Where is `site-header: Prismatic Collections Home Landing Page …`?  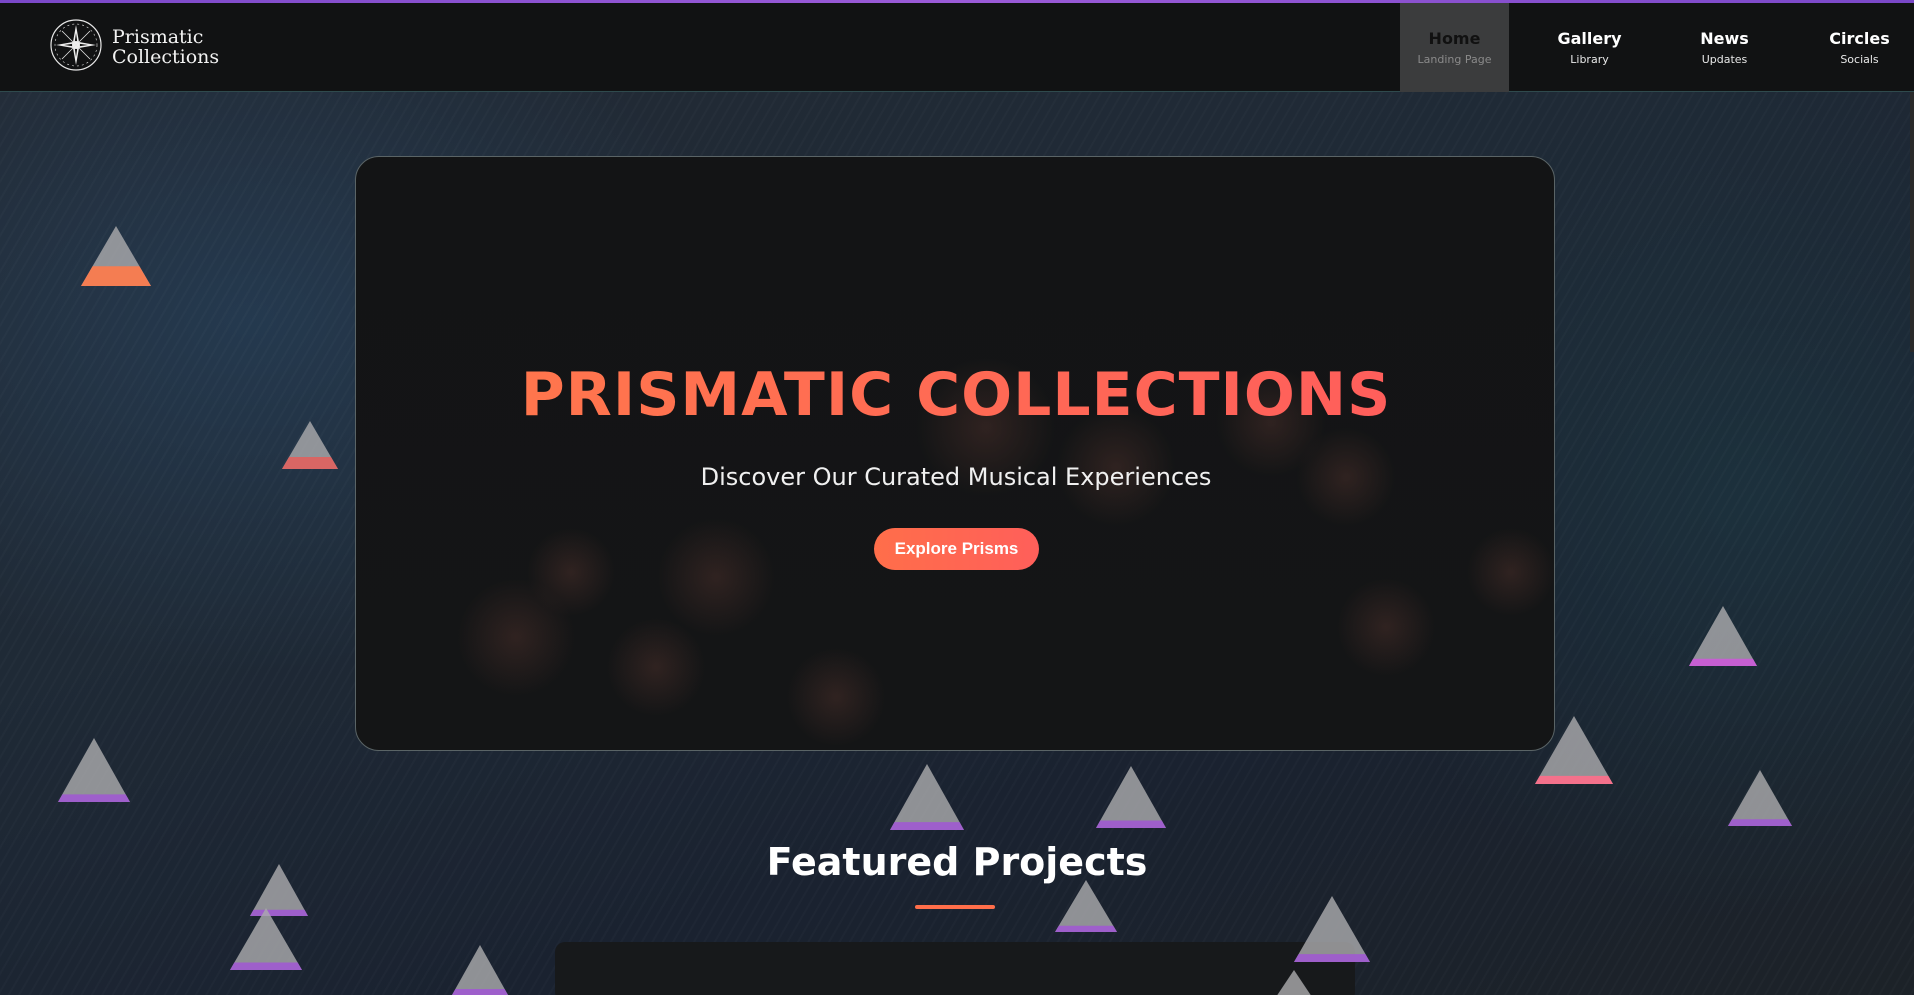 site-header: Prismatic Collections Home Landing Page … is located at coordinates (957, 46).